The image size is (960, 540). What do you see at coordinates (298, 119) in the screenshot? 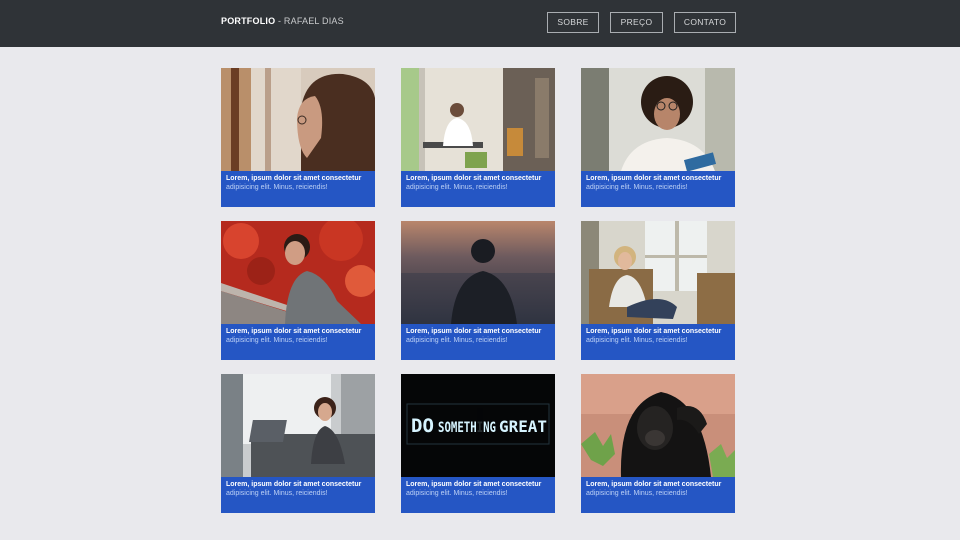
I see `card-photo-woman-window` at bounding box center [298, 119].